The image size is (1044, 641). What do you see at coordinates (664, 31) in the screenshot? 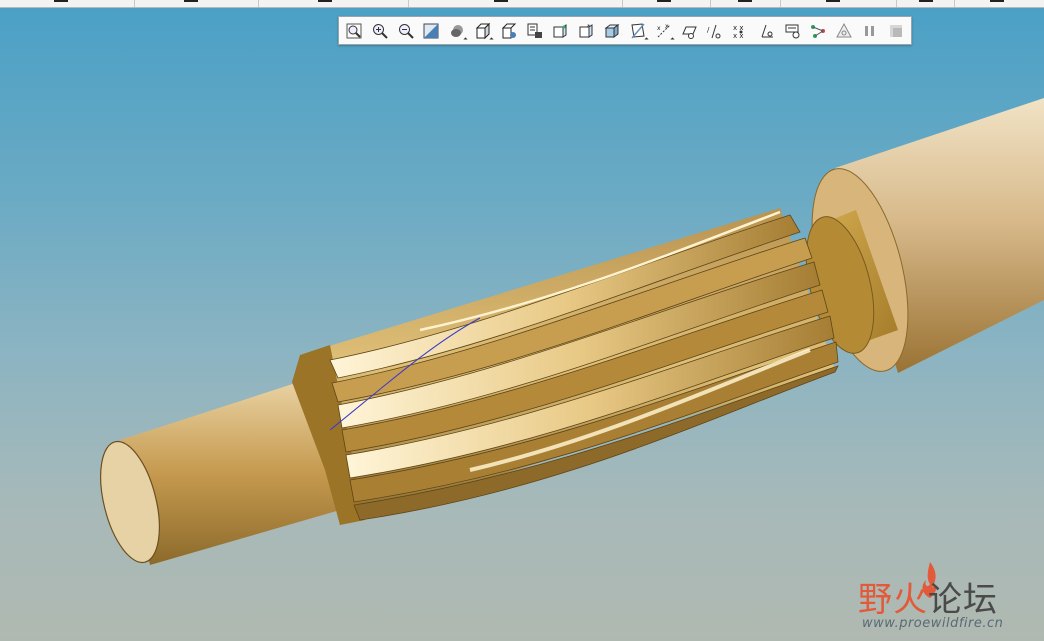
I see `axis-display-icon: xx` at bounding box center [664, 31].